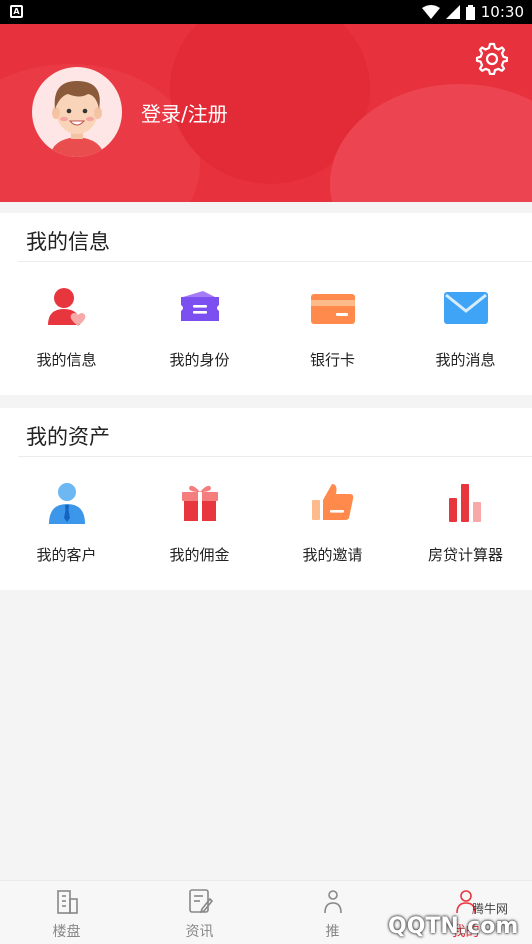  Describe the element at coordinates (333, 902) in the screenshot. I see `recommend-icon` at that location.